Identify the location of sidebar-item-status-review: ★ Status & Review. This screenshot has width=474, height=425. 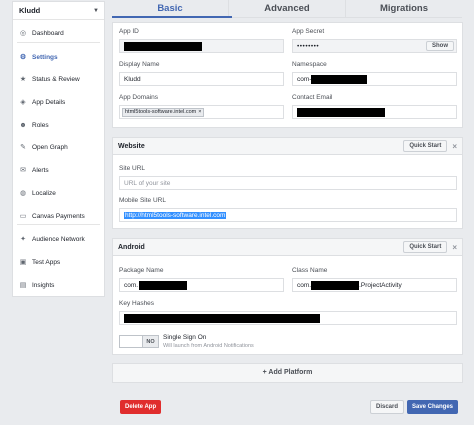
(58, 79).